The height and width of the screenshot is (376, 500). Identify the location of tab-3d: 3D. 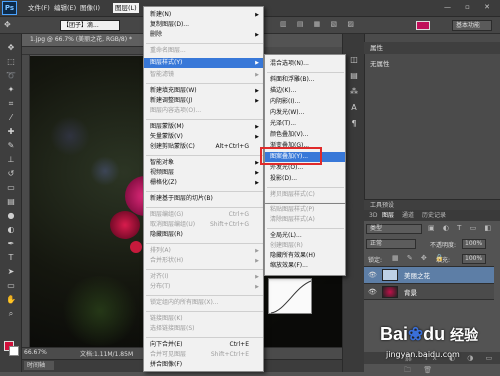
(373, 216).